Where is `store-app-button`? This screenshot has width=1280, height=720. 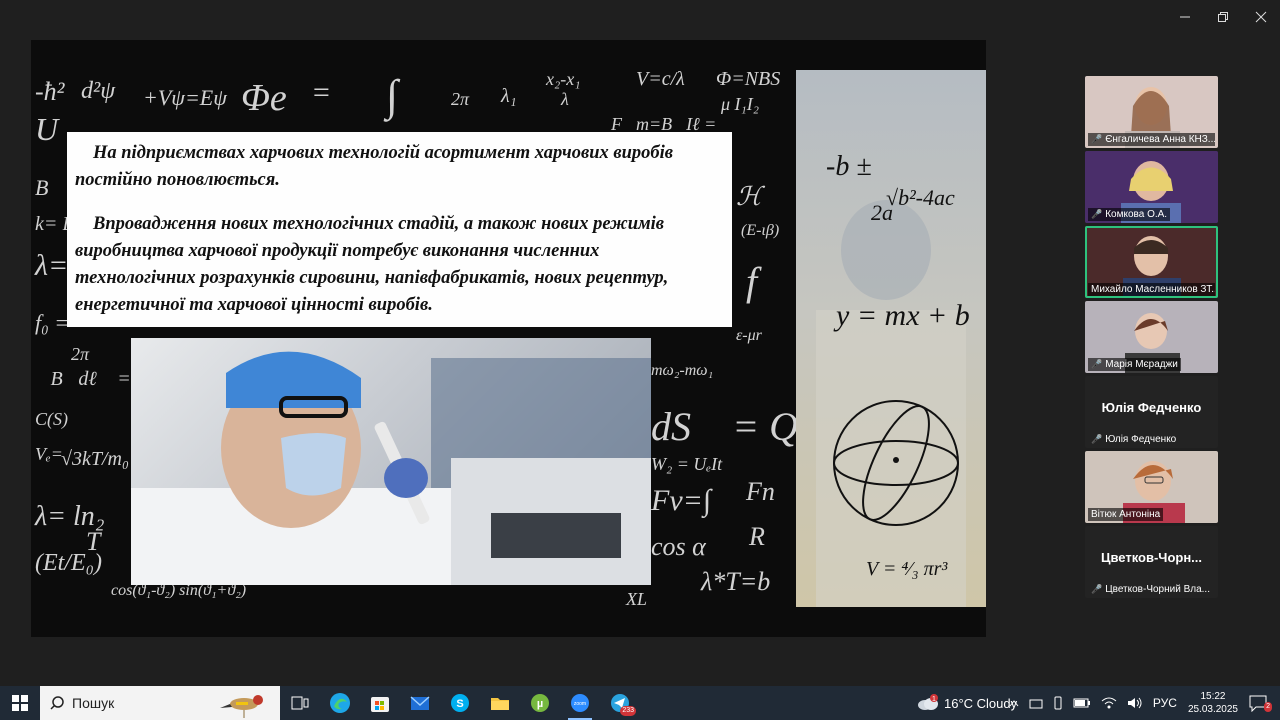 store-app-button is located at coordinates (380, 703).